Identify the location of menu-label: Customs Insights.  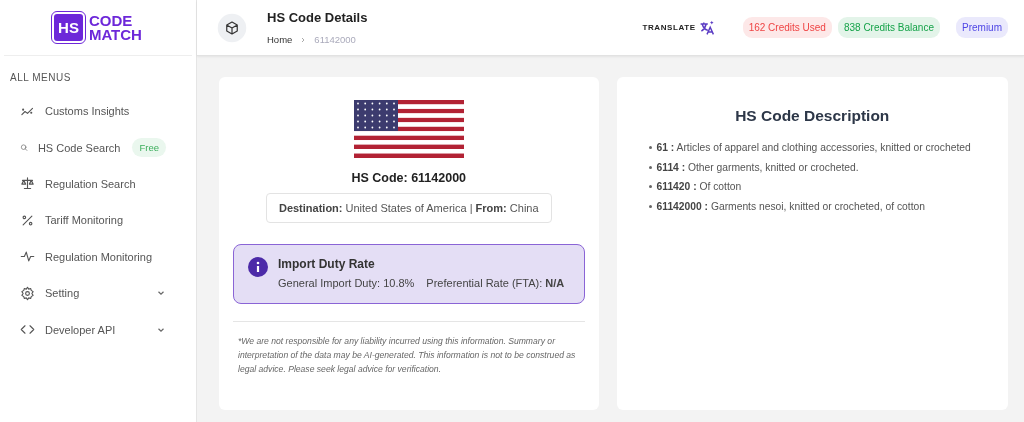
(87, 111).